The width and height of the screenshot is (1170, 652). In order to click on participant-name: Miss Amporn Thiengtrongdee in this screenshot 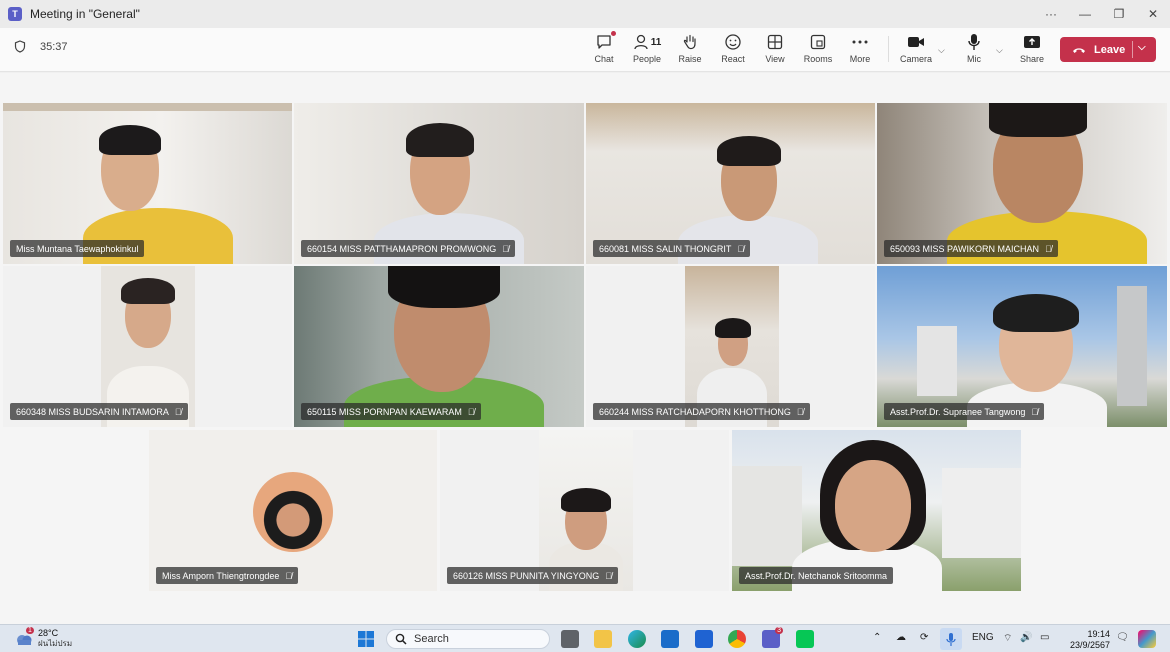, I will do `click(221, 575)`.